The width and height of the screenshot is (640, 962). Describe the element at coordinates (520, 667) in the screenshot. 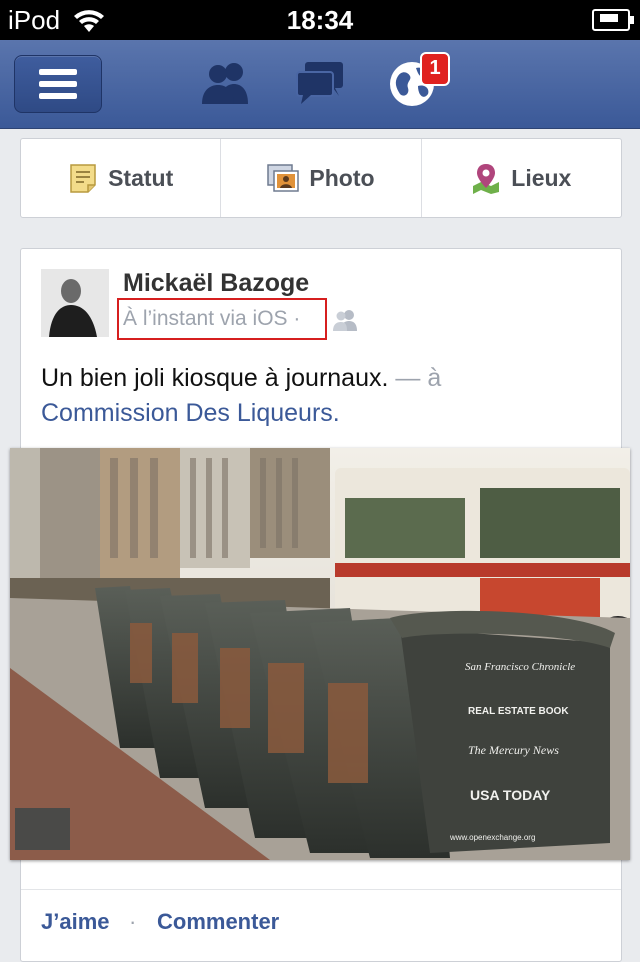

I see `sign-chronicle: San Francisco Chronicle` at that location.